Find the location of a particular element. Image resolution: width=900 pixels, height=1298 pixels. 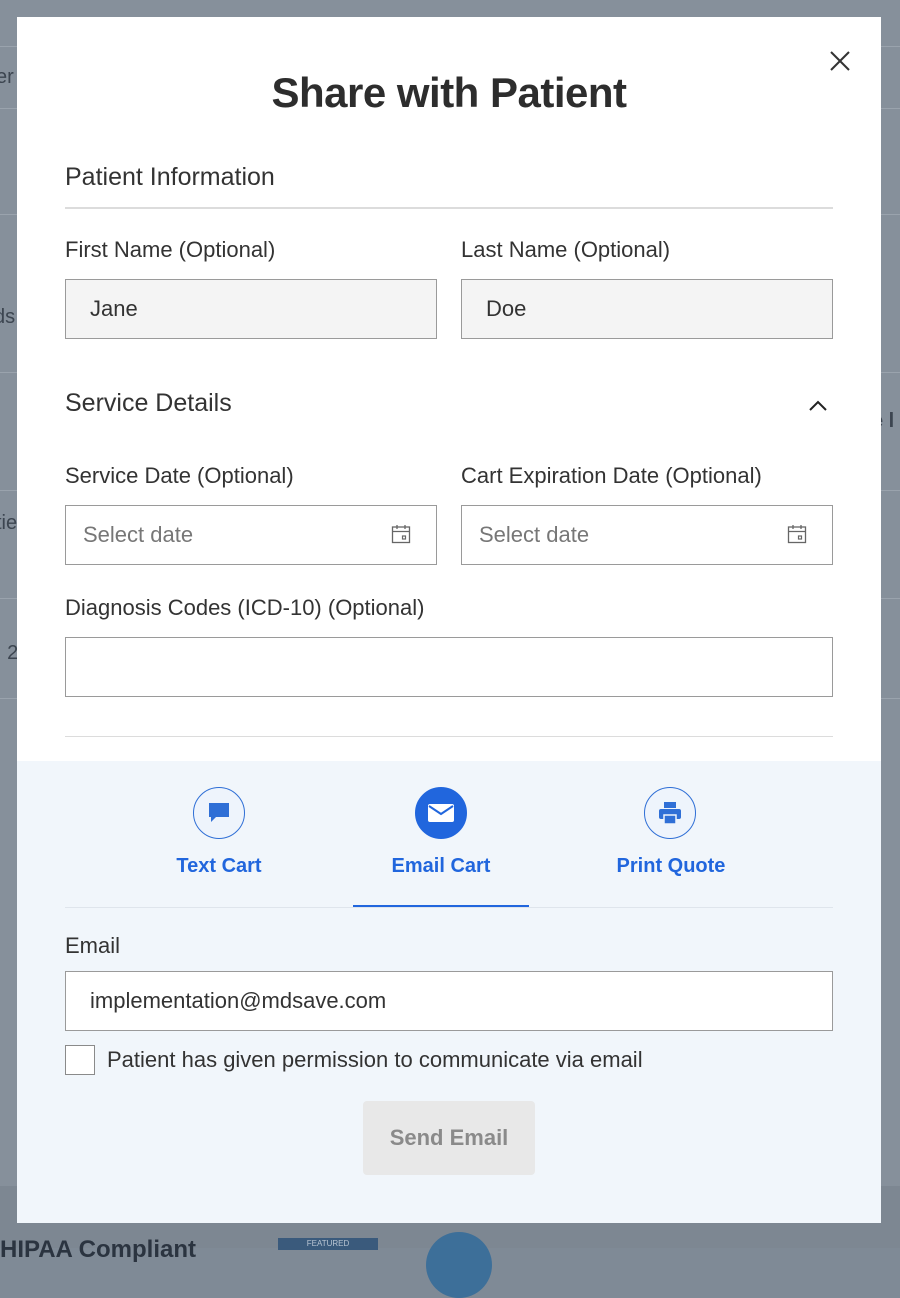

printer-icon is located at coordinates (670, 813).